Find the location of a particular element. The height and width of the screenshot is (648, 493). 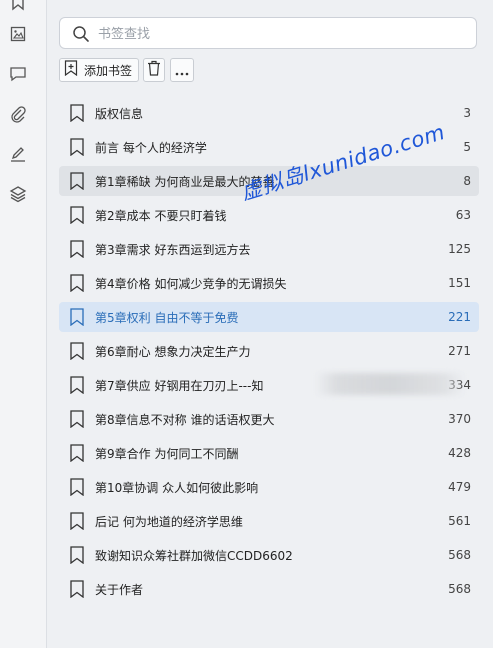

bookmark-title: 第7章供应 好钢用在刀刃上---知 is located at coordinates (179, 385).